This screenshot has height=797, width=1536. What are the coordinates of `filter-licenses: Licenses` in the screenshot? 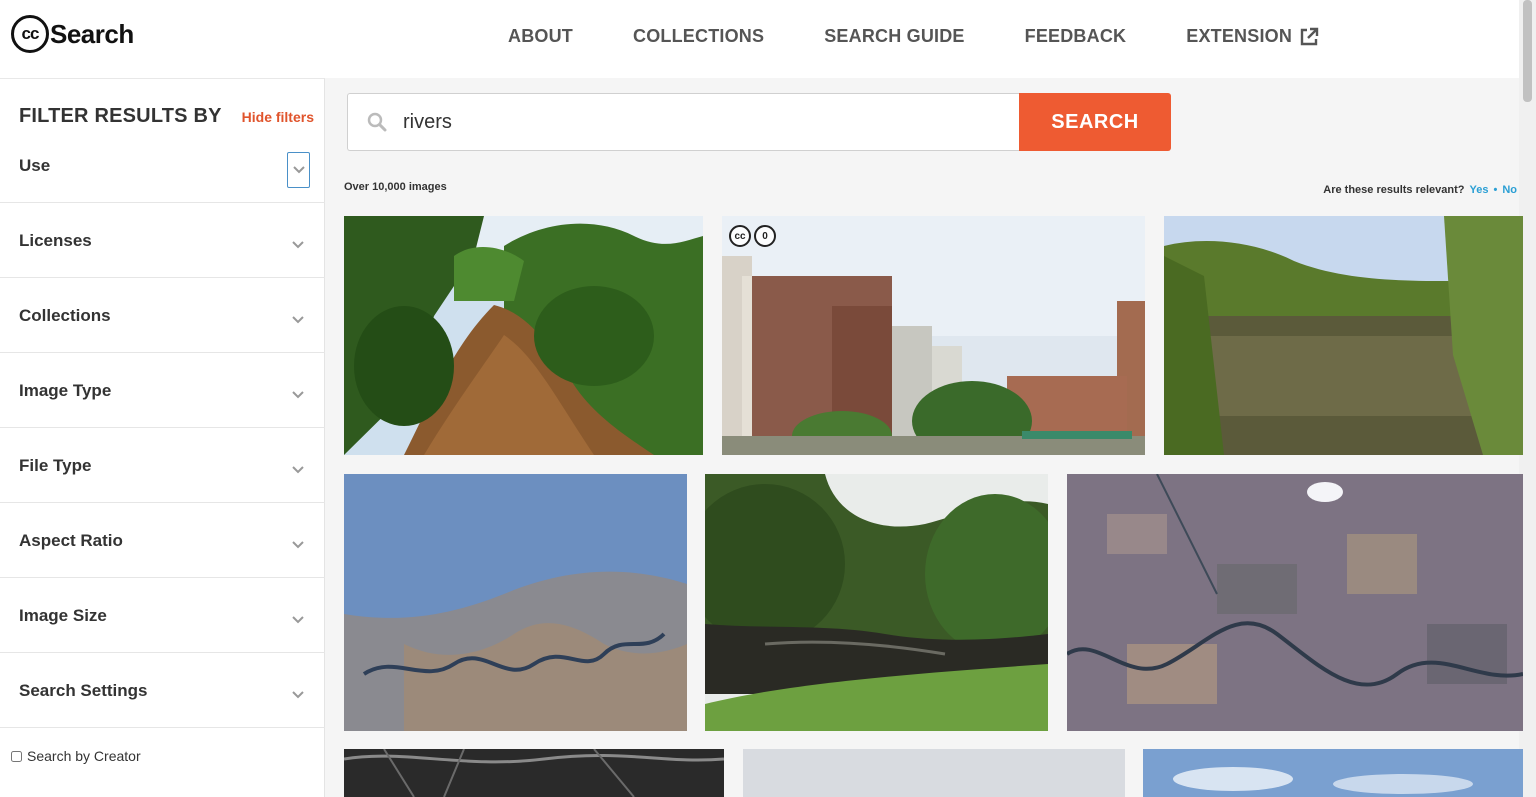 It's located at (162, 240).